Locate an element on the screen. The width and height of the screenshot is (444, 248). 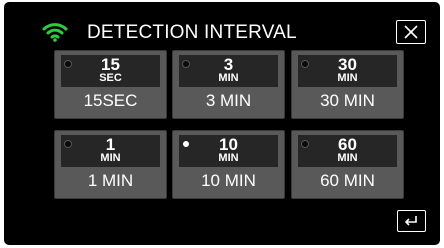
interval-icon: 60 MIN is located at coordinates (347, 151).